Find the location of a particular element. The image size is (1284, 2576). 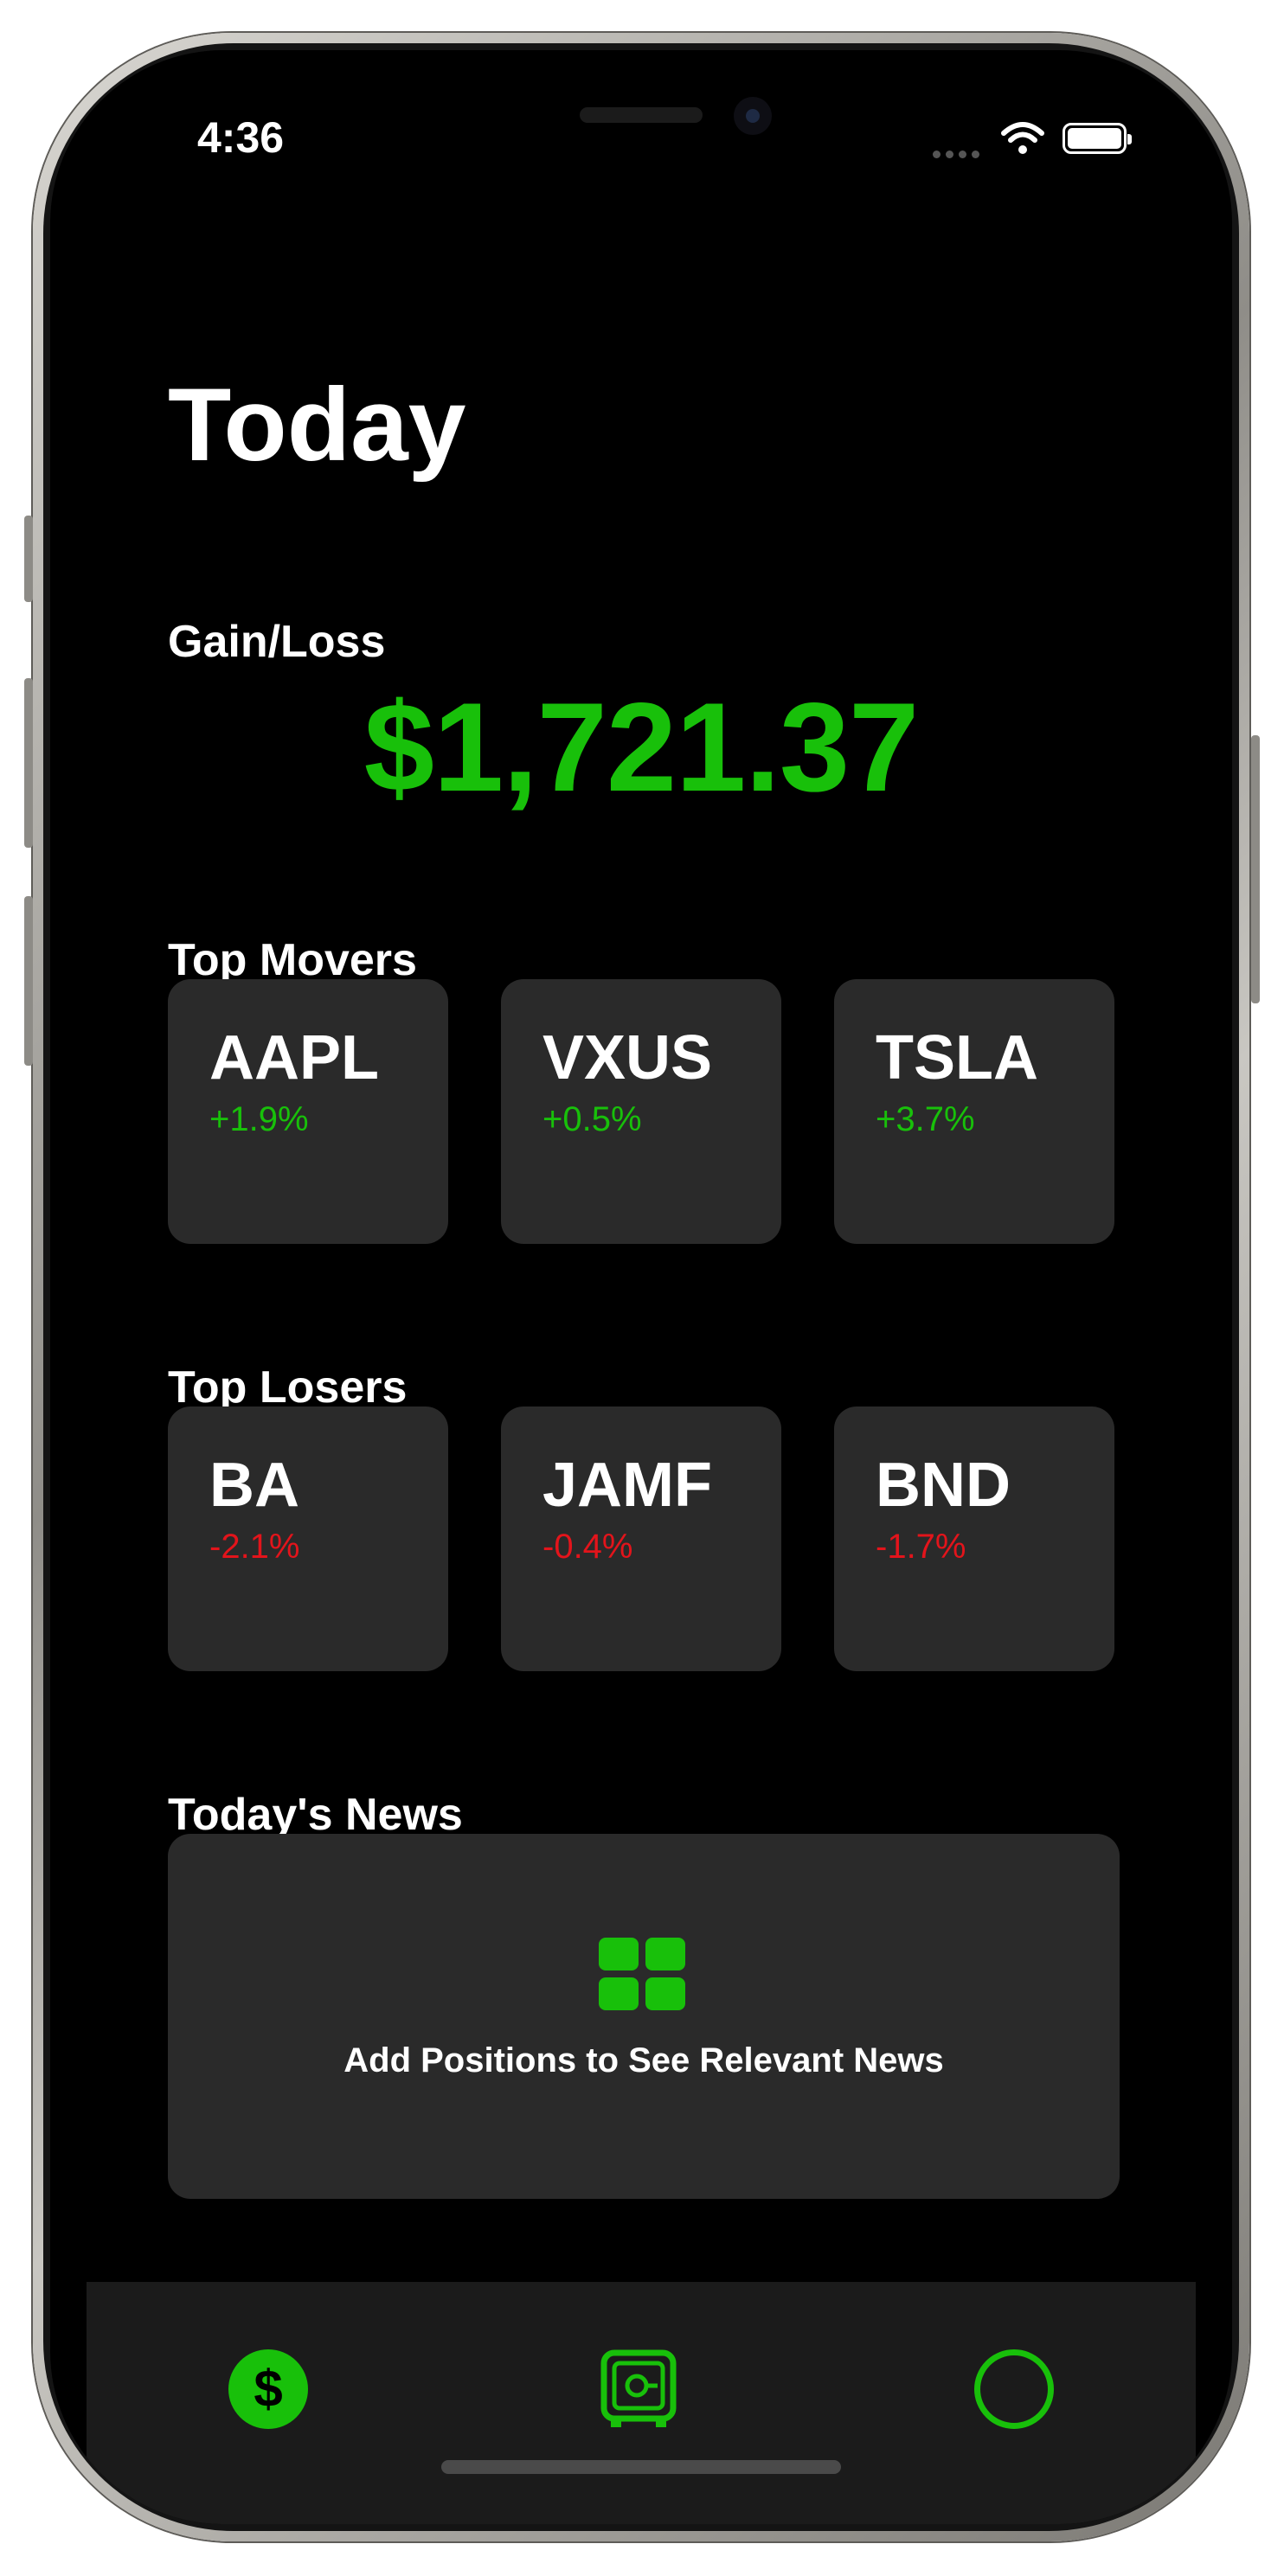

stock-symbol: BA is located at coordinates (254, 1485).